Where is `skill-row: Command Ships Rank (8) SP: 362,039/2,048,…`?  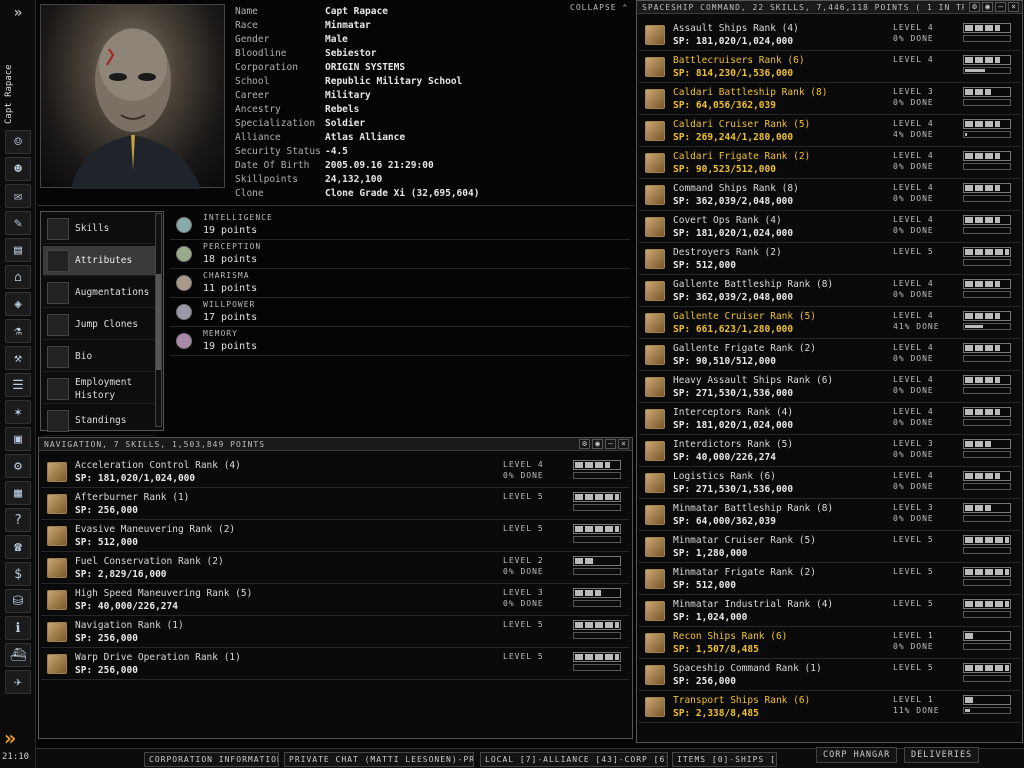 skill-row: Command Ships Rank (8) SP: 362,039/2,048,… is located at coordinates (829, 195).